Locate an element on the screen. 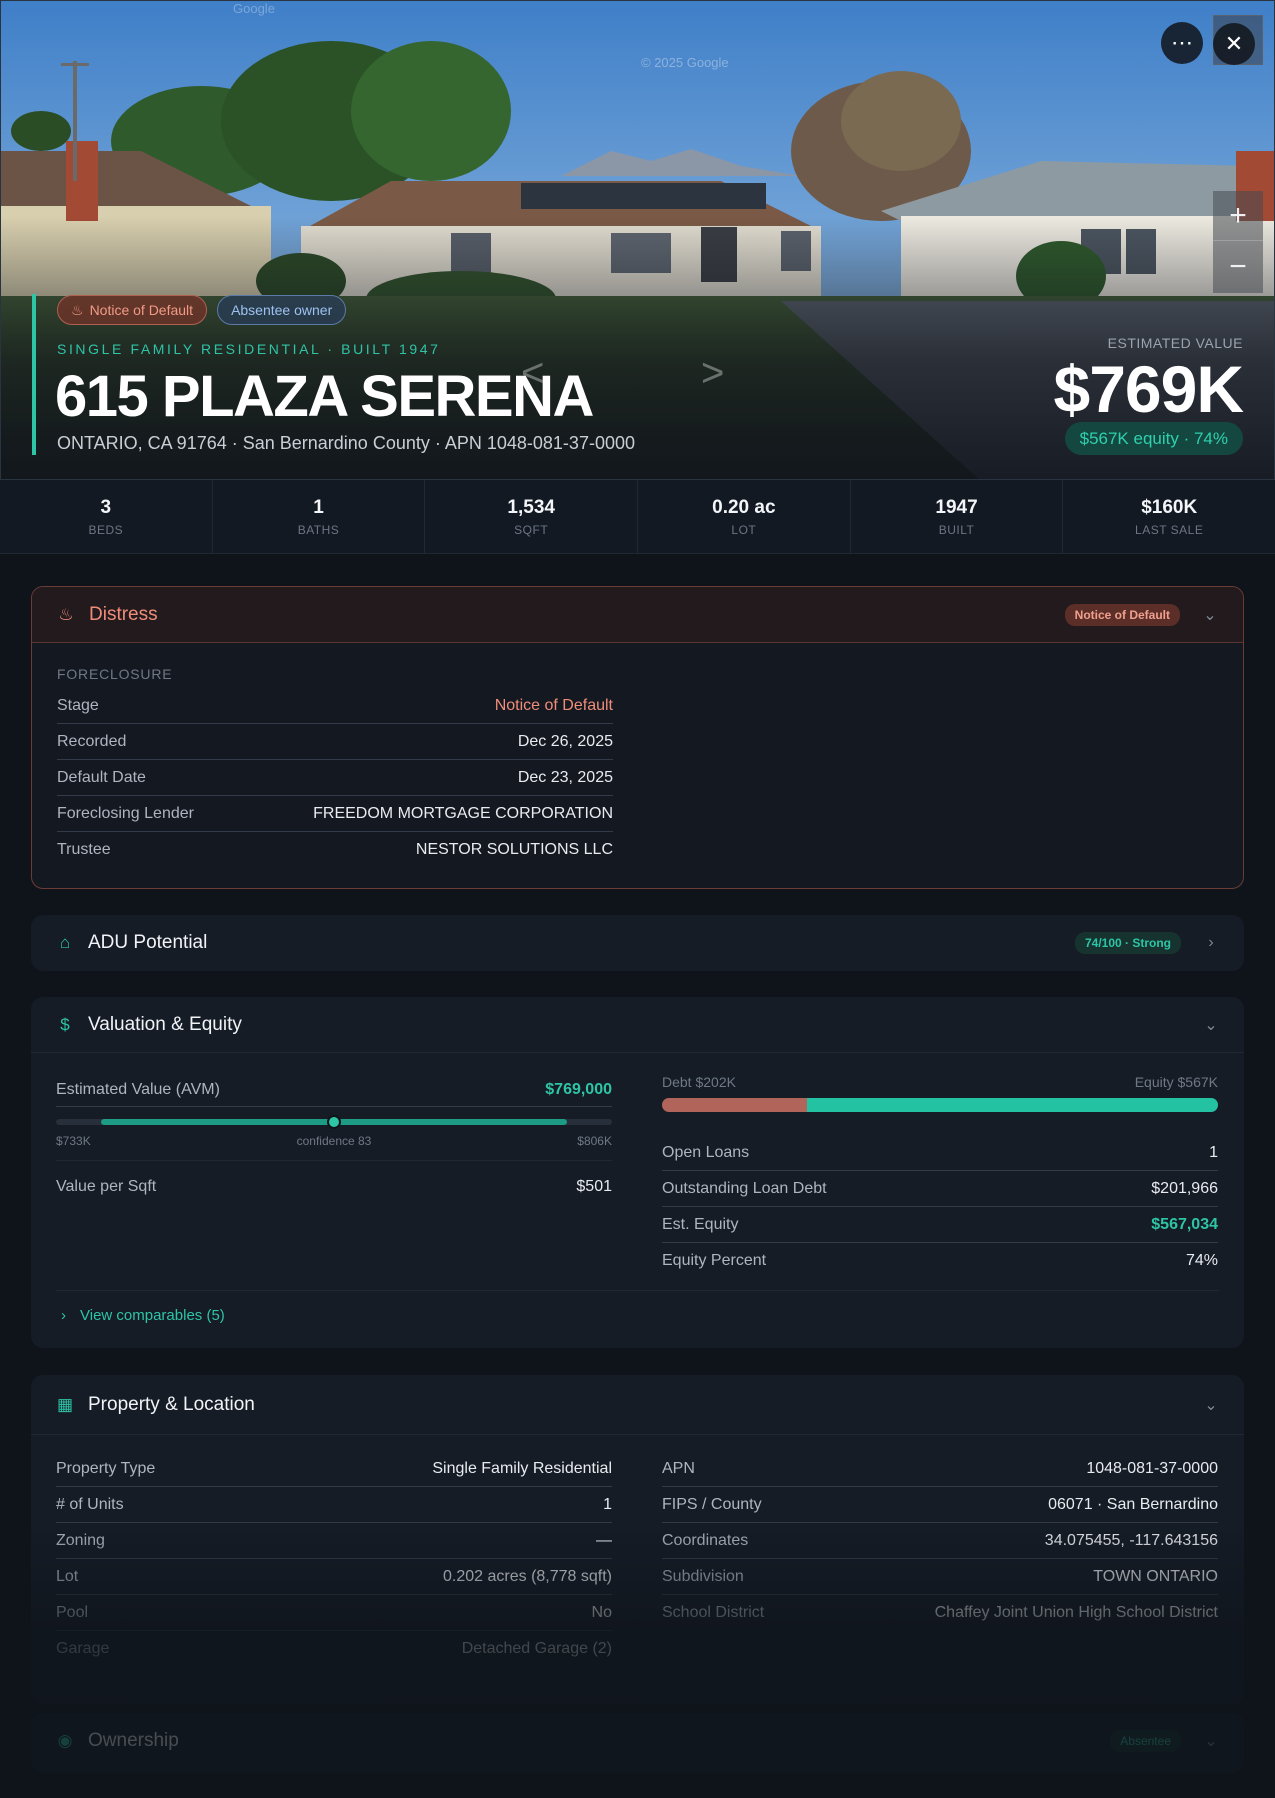  stat-sqft: 1,534 SQFT is located at coordinates (532, 516).